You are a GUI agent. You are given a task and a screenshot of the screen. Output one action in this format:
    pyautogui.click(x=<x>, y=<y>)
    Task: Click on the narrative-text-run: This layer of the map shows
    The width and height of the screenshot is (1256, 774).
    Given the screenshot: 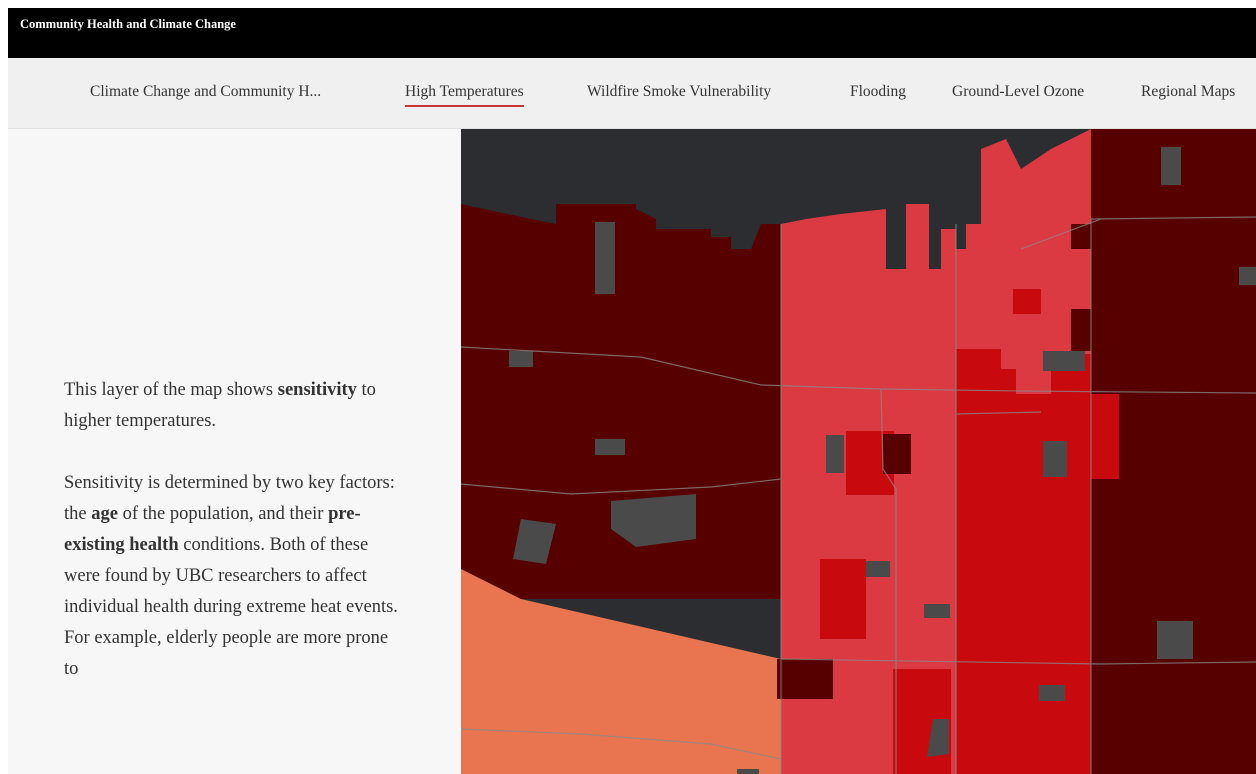 What is the action you would take?
    pyautogui.click(x=171, y=390)
    